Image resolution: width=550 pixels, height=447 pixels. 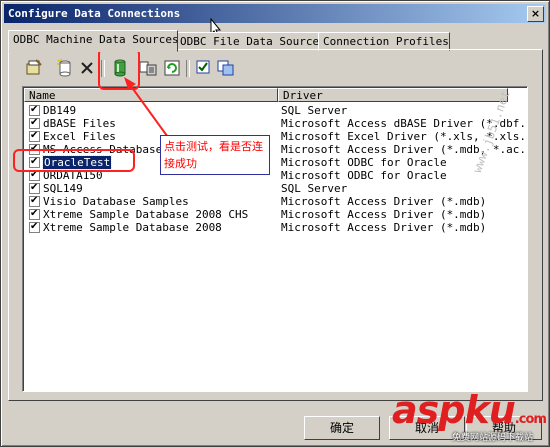 What do you see at coordinates (79, 123) in the screenshot?
I see `datasource-name: dBASE Files` at bounding box center [79, 123].